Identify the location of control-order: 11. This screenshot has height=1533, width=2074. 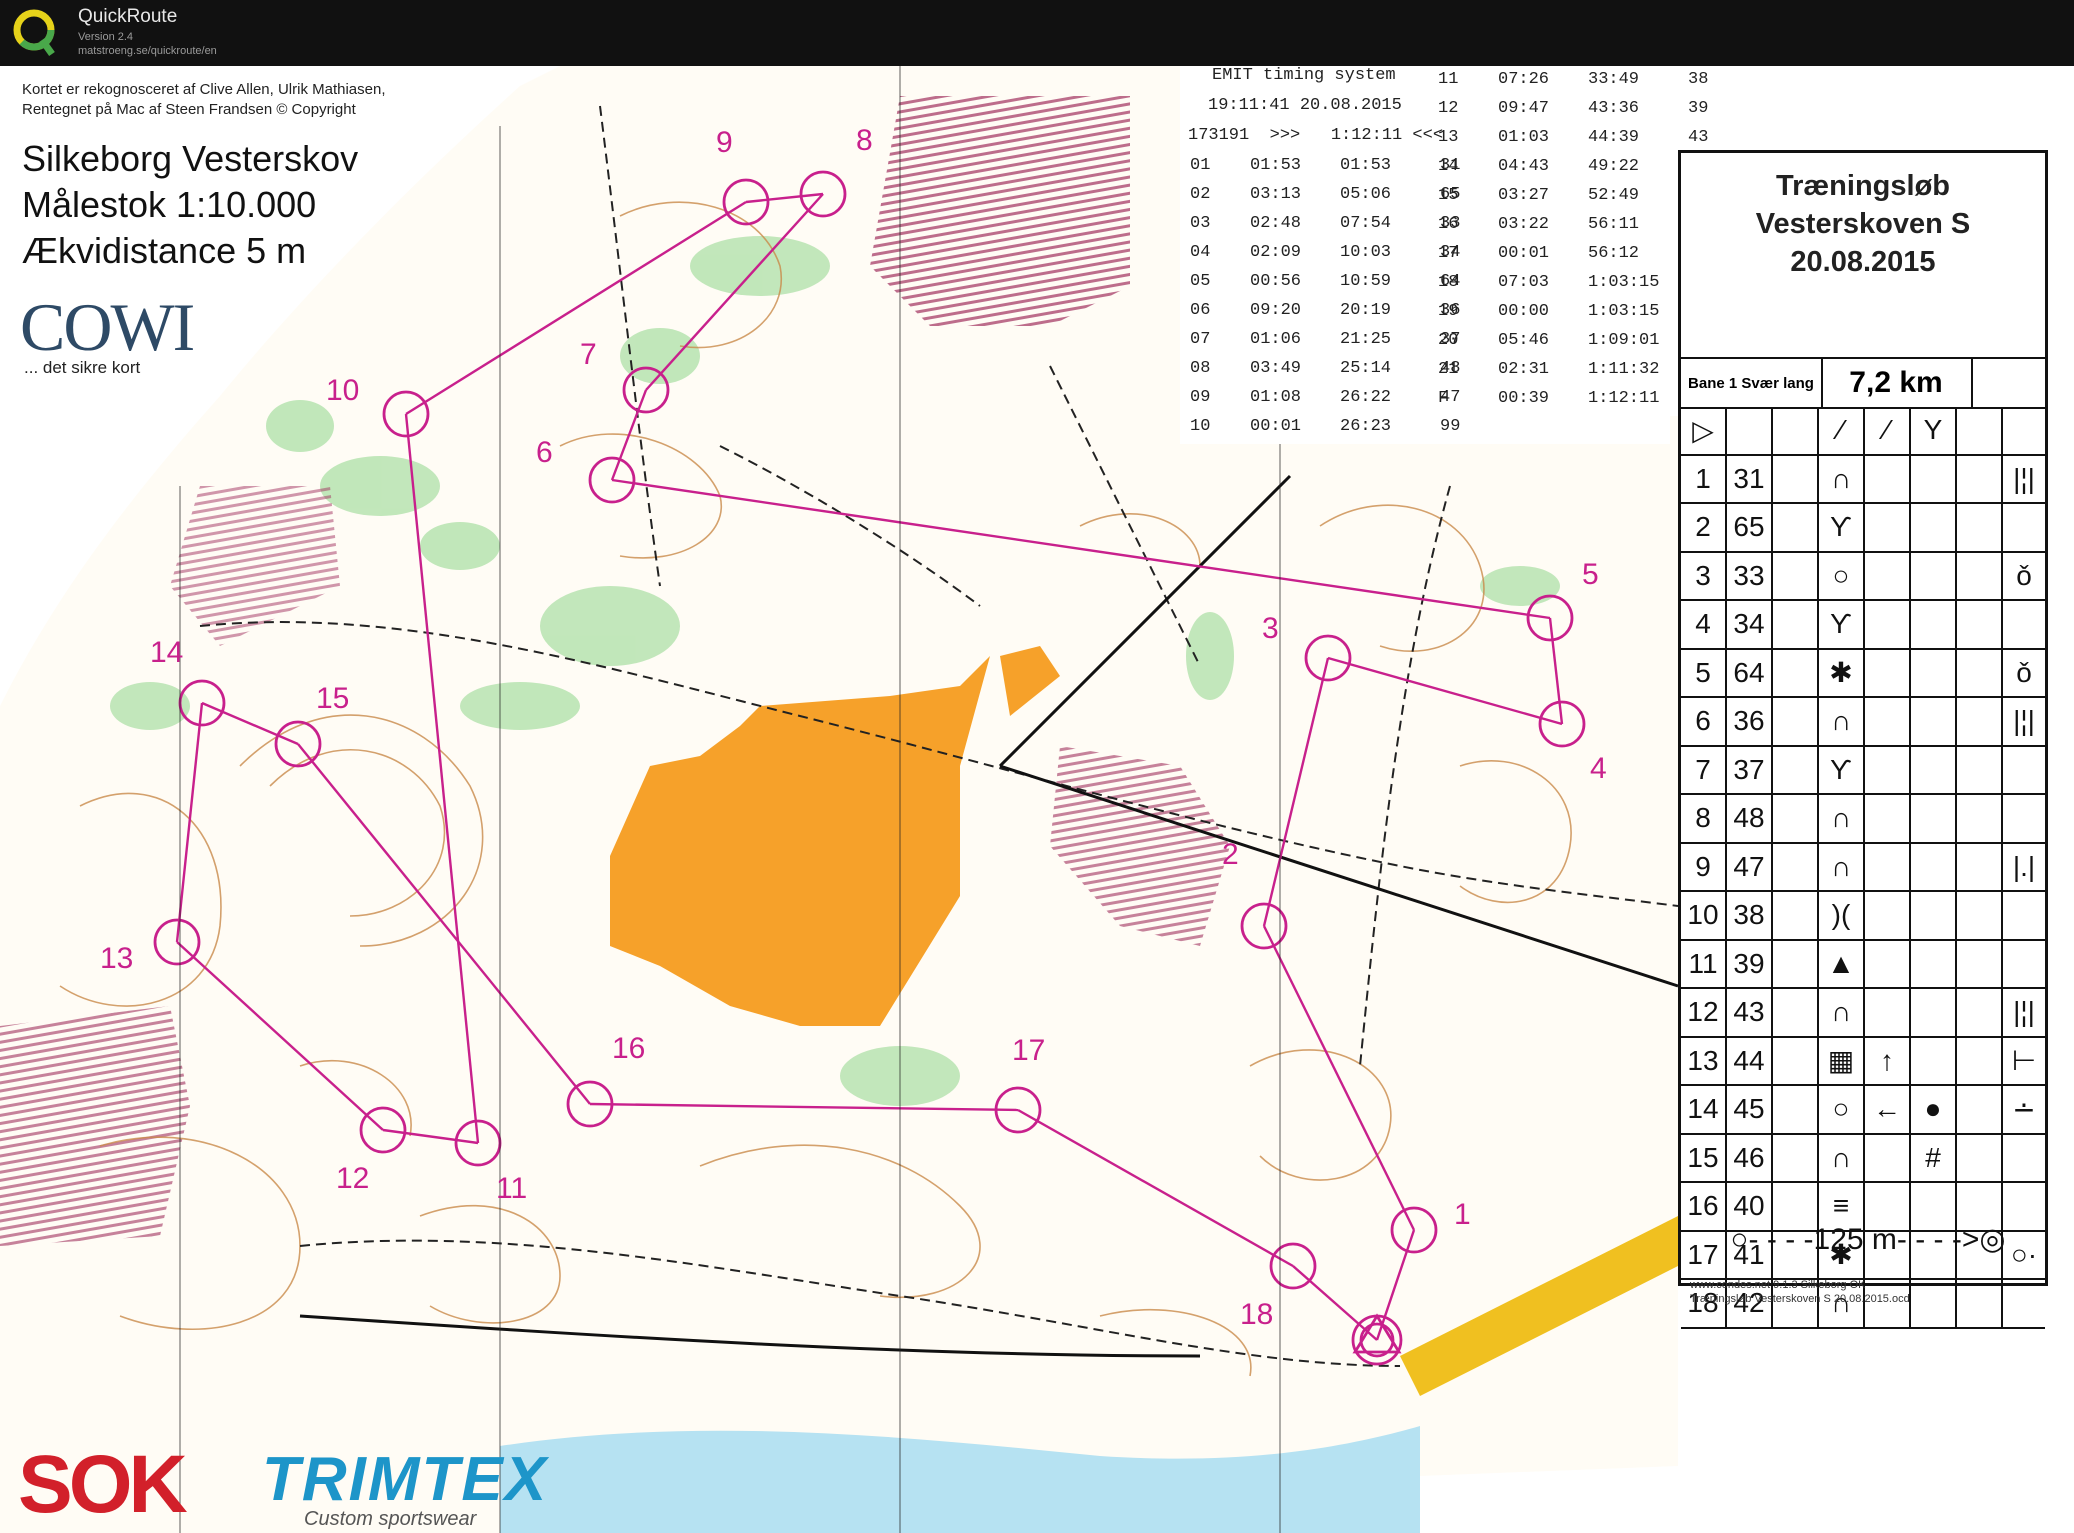
(1704, 963).